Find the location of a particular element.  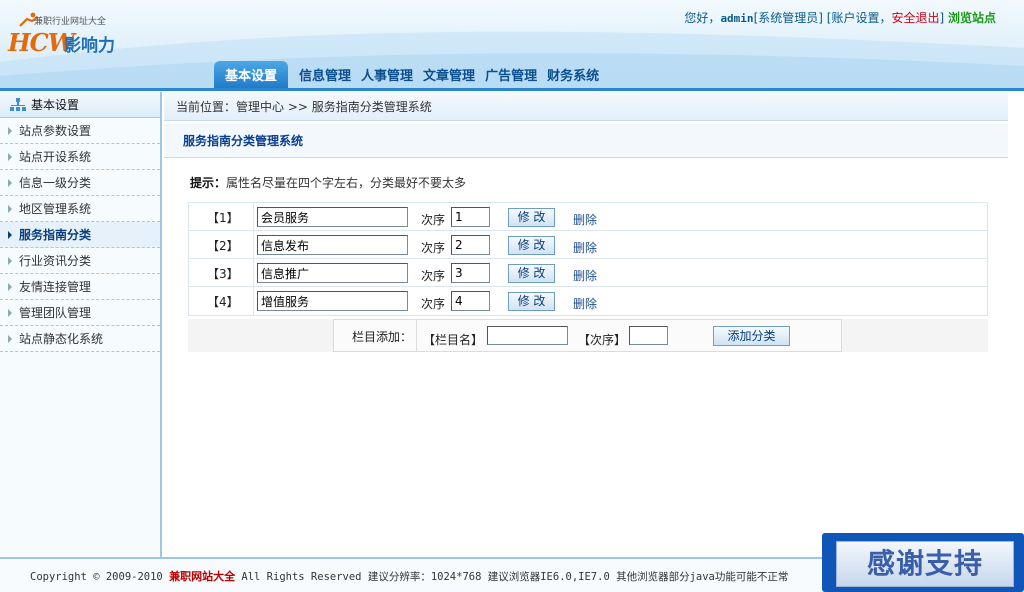

sidebar-item-info-category: 信息一级分类 is located at coordinates (80, 183).